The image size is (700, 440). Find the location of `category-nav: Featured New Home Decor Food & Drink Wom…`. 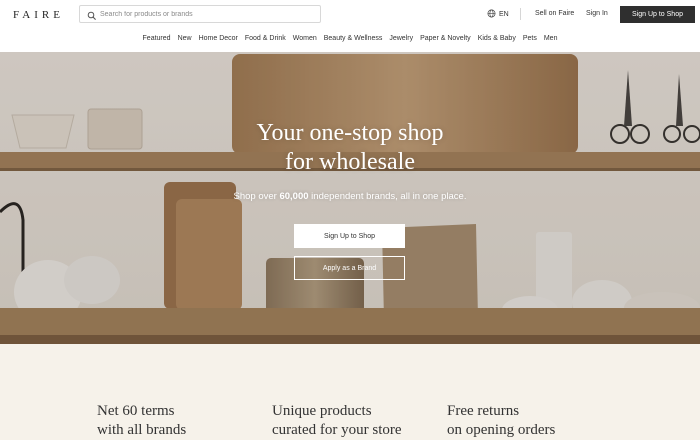

category-nav: Featured New Home Decor Food & Drink Wom… is located at coordinates (350, 38).